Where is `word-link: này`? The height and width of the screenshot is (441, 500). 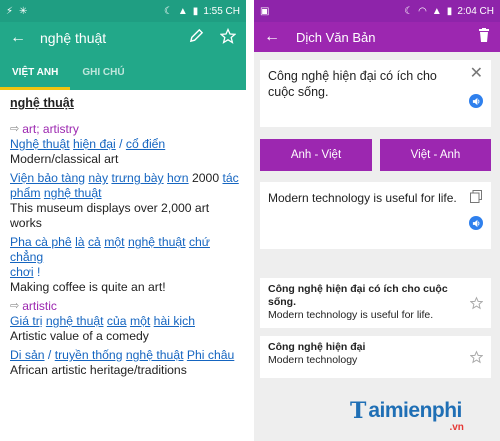
word-link: này is located at coordinates (98, 178).